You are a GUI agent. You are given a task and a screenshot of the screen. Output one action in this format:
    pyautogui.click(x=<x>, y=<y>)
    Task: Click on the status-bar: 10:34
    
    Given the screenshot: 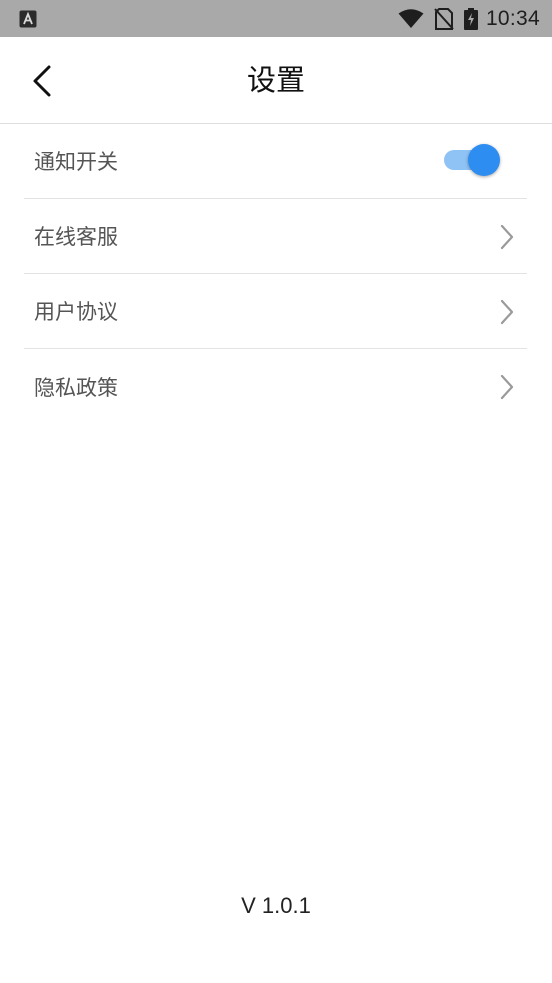 What is the action you would take?
    pyautogui.click(x=276, y=18)
    